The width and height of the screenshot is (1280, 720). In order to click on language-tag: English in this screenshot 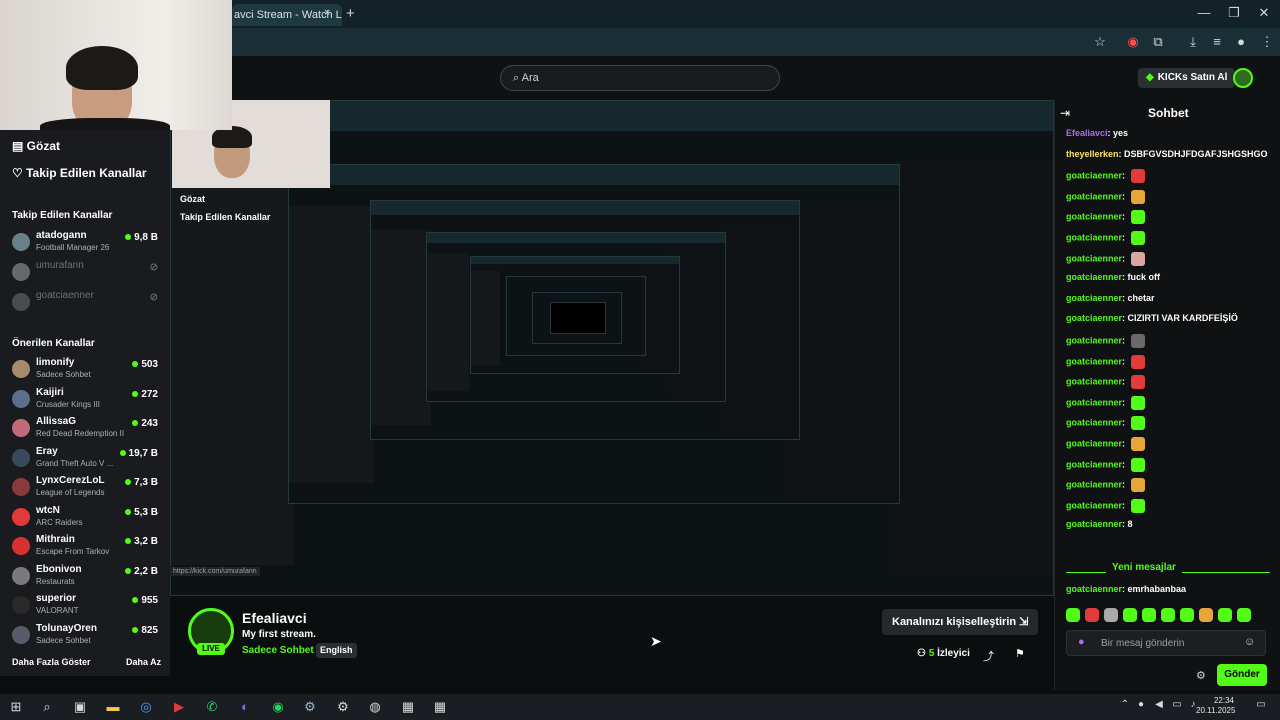, I will do `click(336, 650)`.